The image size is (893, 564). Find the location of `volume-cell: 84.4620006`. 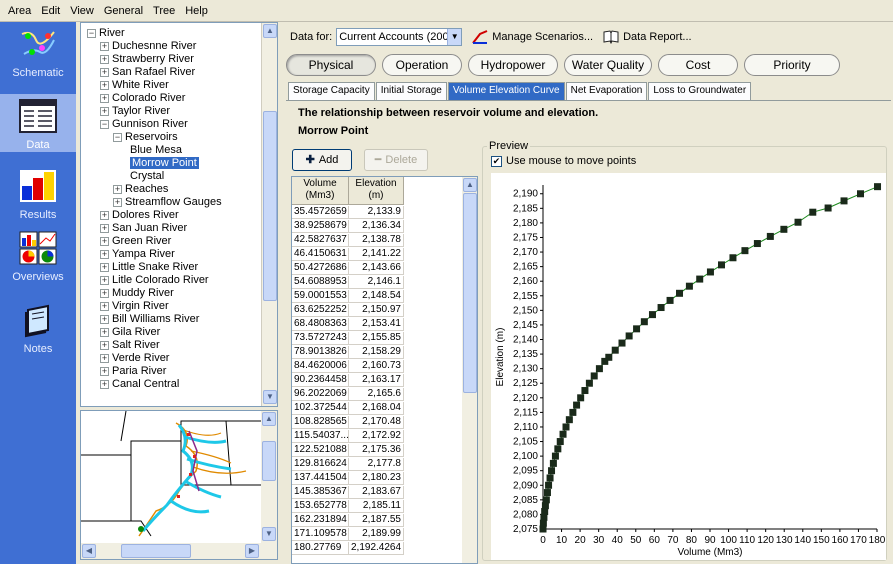

volume-cell: 84.4620006 is located at coordinates (320, 366).